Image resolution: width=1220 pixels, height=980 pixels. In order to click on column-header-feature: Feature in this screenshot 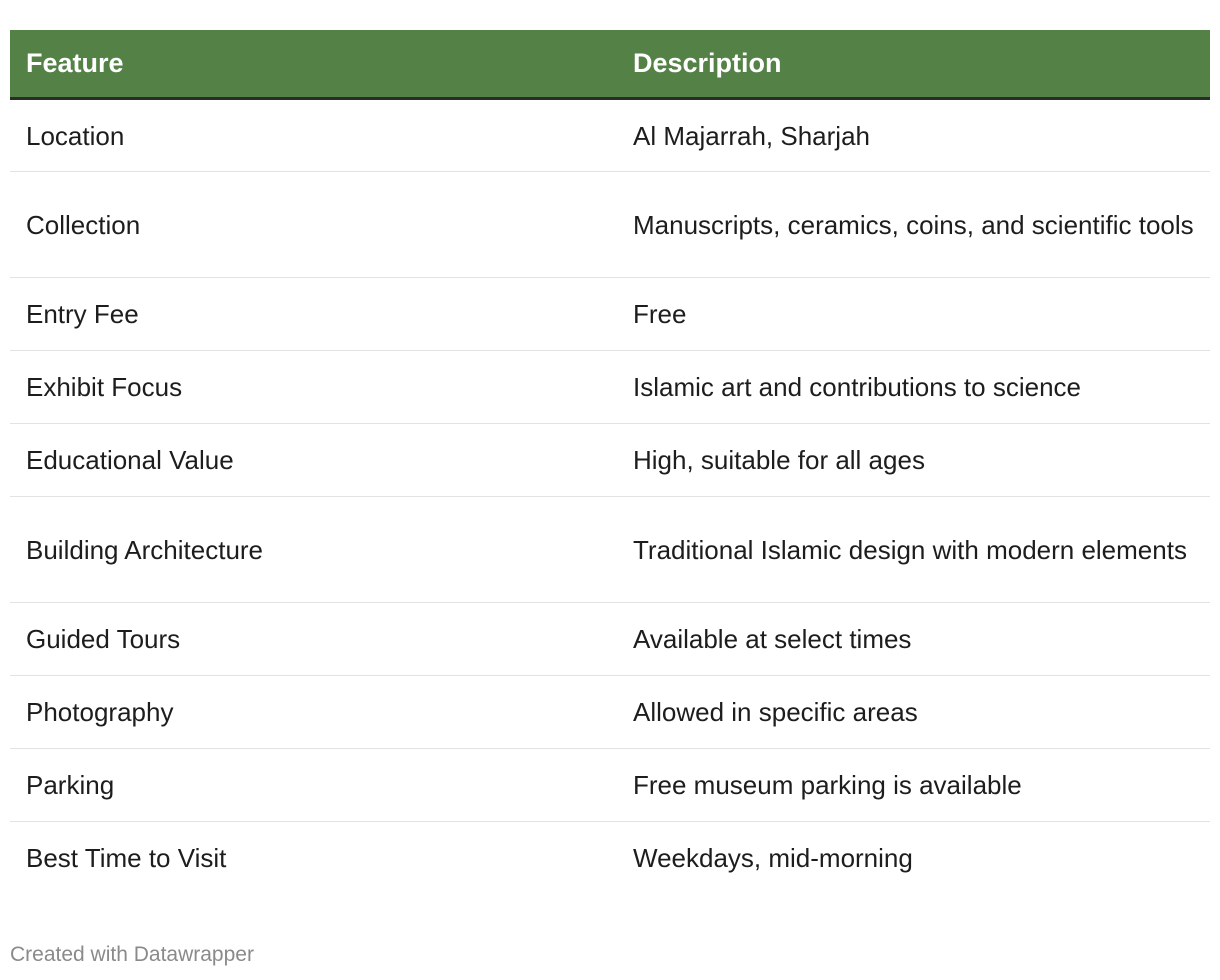, I will do `click(313, 65)`.